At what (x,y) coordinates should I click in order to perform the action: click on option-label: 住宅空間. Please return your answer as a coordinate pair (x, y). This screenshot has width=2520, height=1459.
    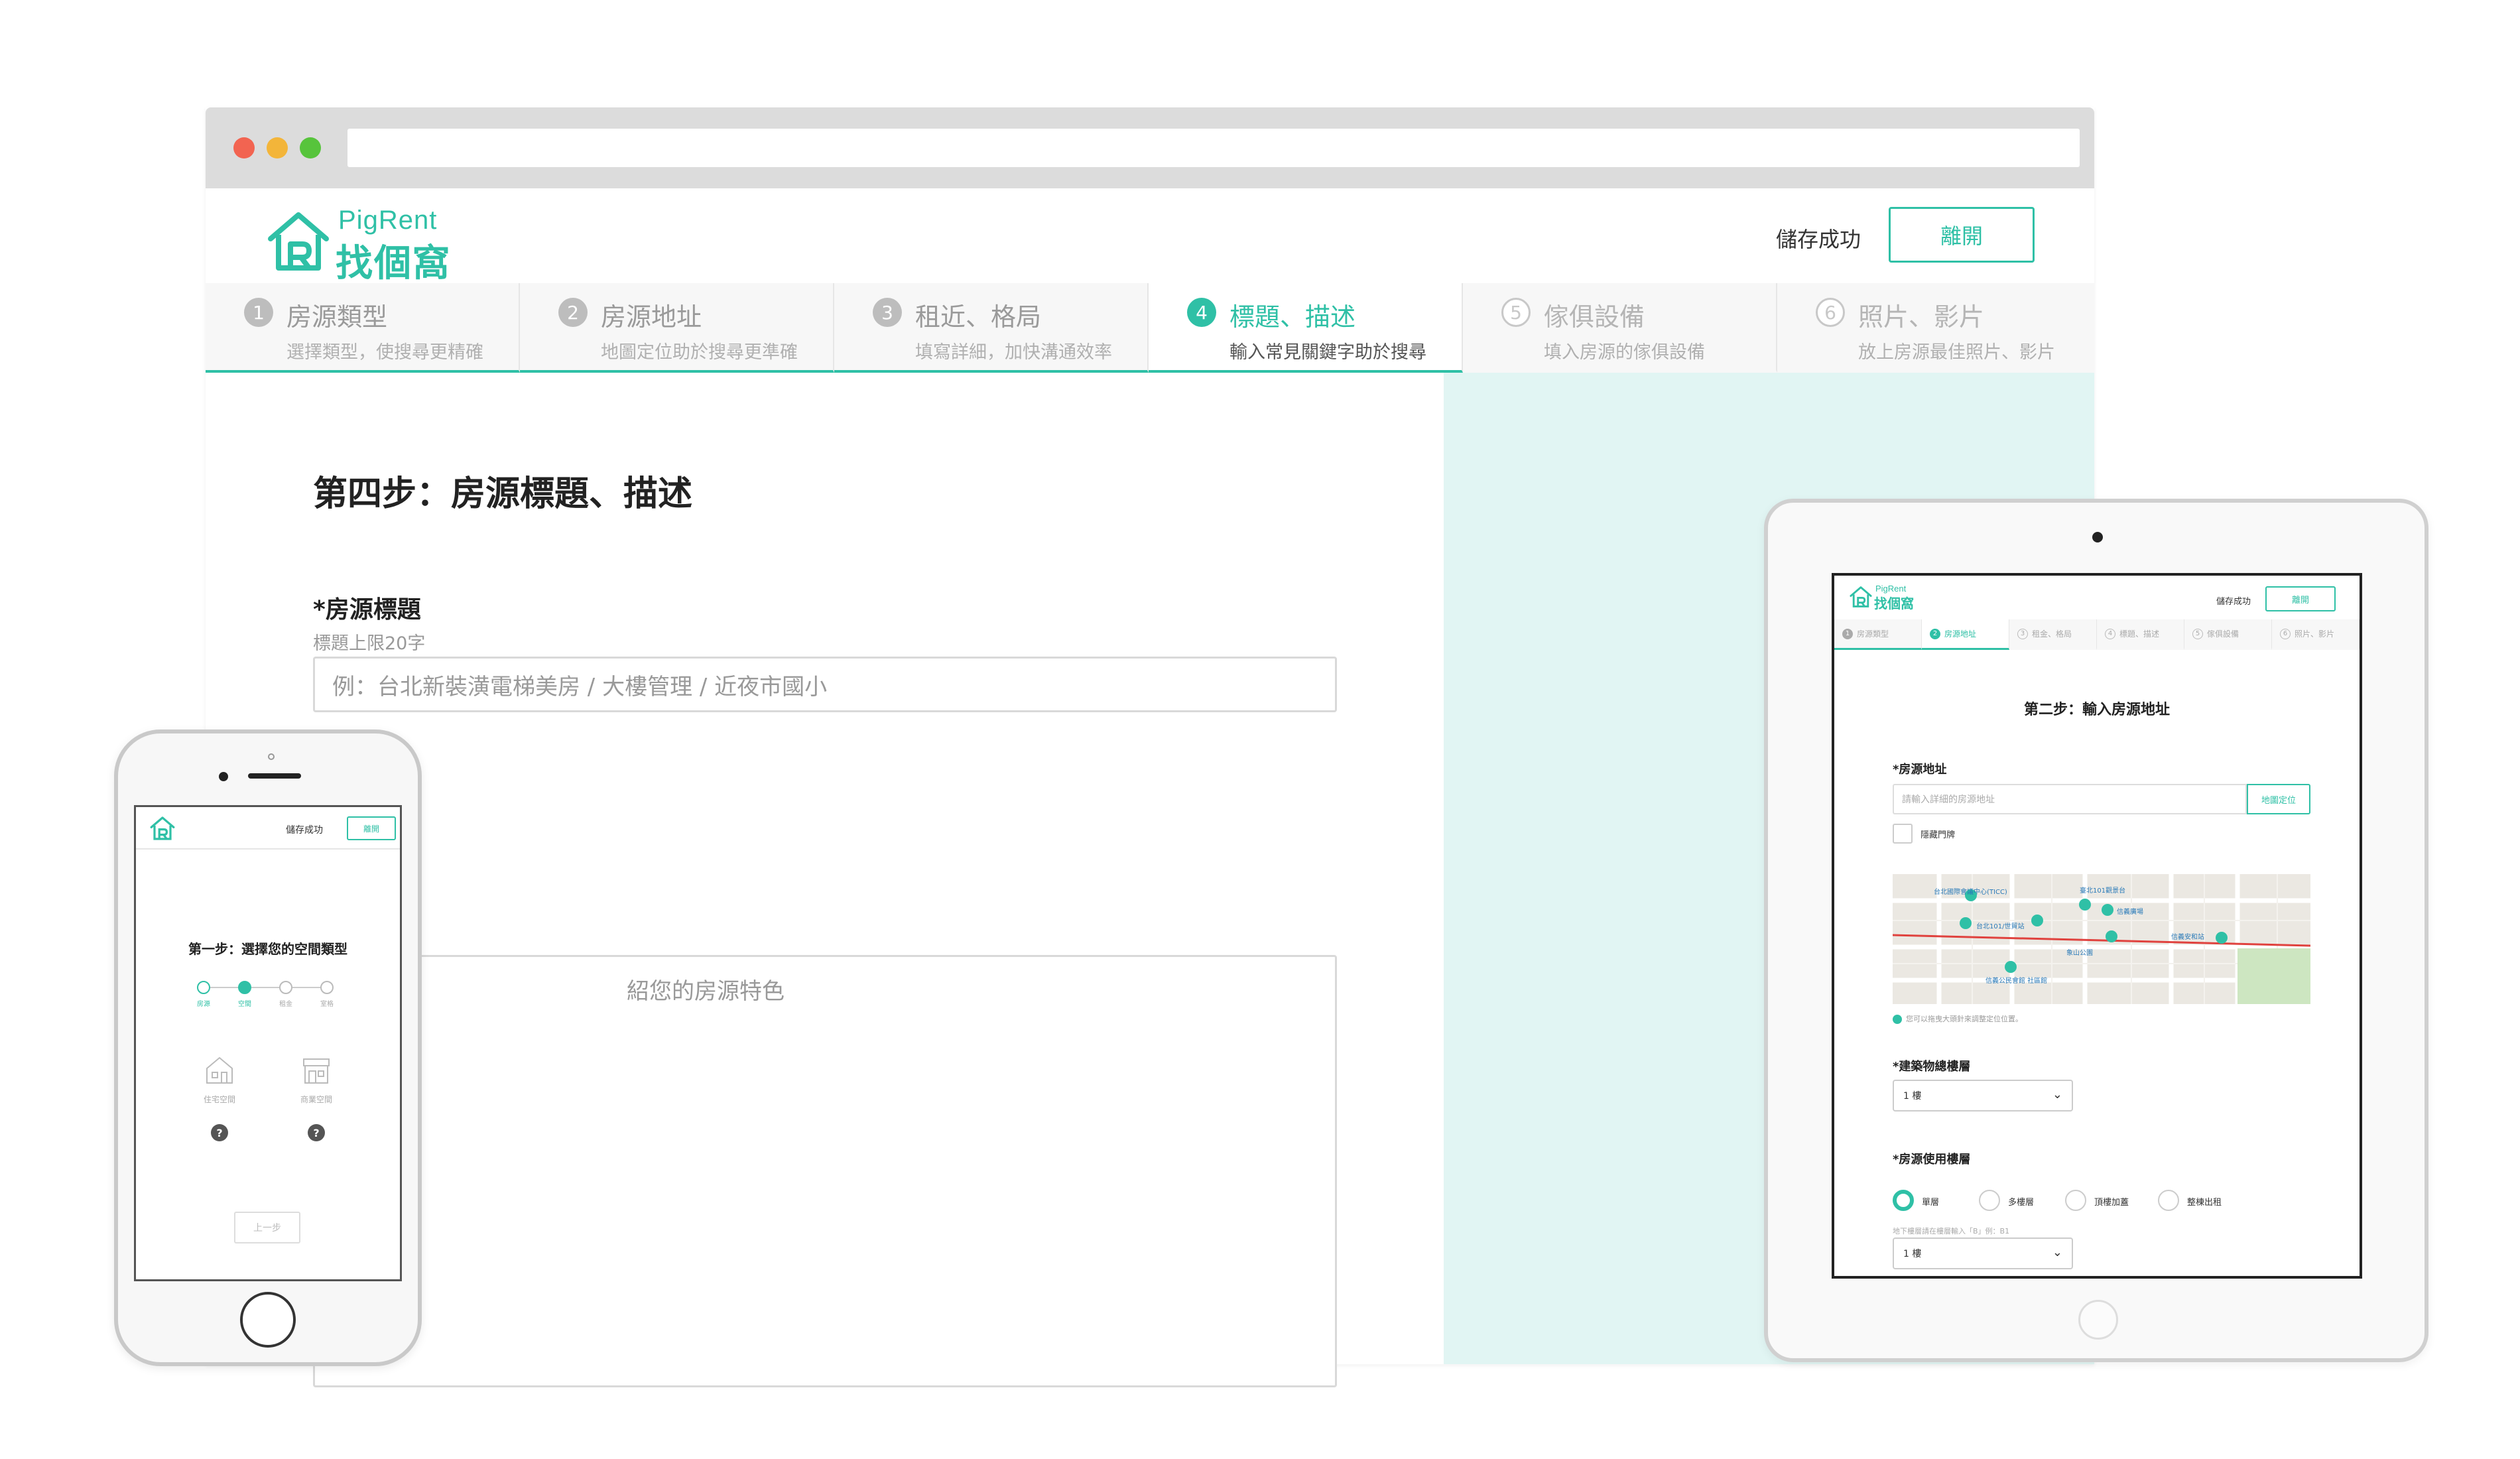
    Looking at the image, I should click on (219, 1099).